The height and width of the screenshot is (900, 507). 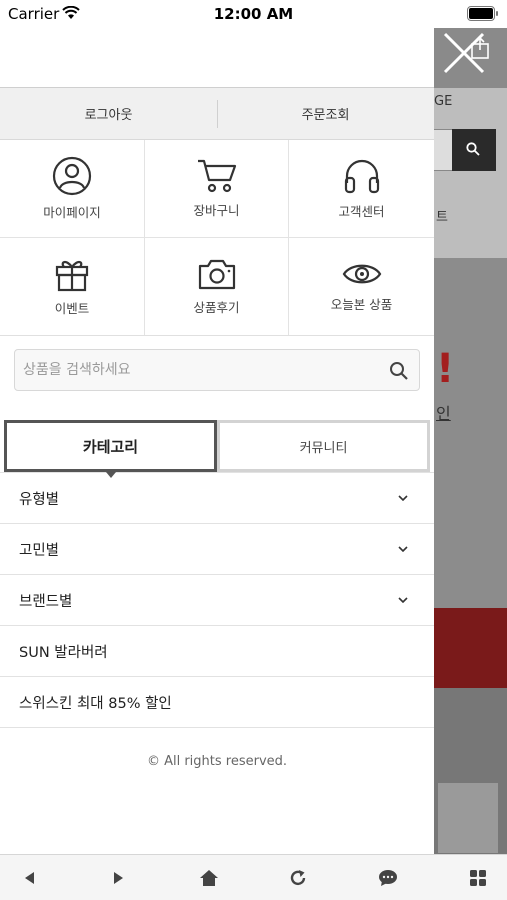 I want to click on background-text: !, so click(x=445, y=369).